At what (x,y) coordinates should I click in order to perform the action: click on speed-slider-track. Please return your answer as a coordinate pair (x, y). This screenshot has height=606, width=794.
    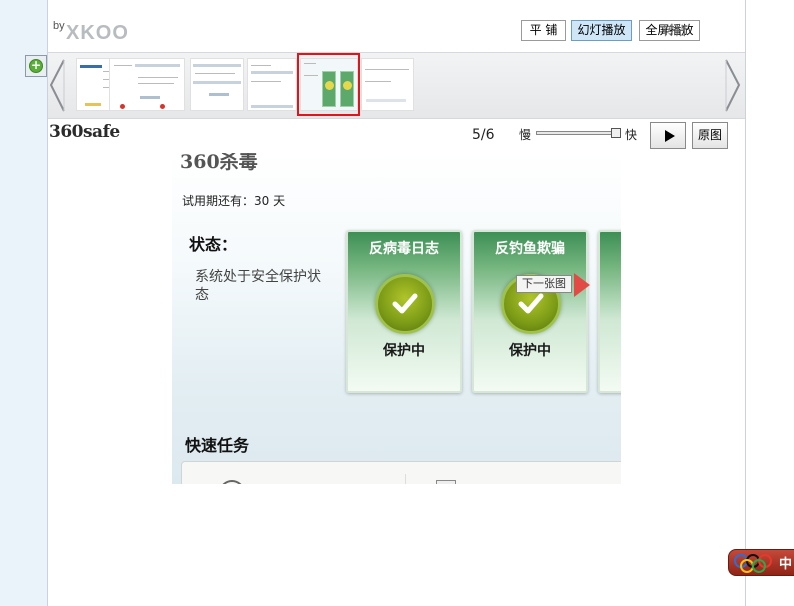
    Looking at the image, I should click on (577, 133).